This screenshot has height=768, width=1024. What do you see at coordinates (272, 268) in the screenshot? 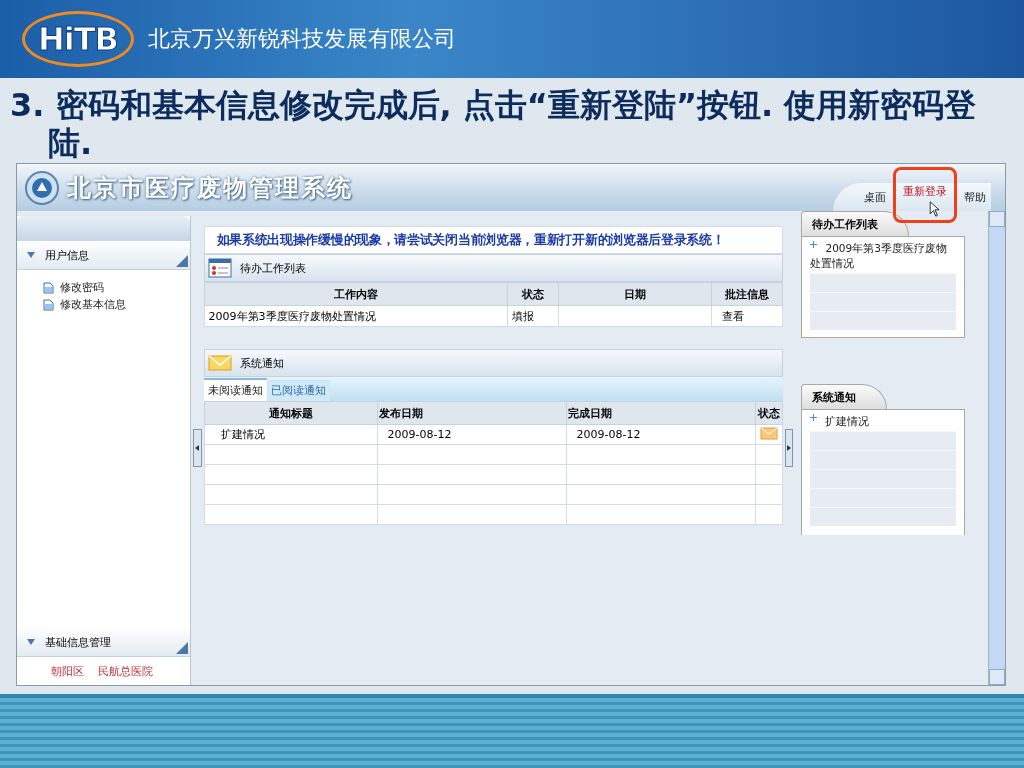
I see `panel-title: 待办工作列表` at bounding box center [272, 268].